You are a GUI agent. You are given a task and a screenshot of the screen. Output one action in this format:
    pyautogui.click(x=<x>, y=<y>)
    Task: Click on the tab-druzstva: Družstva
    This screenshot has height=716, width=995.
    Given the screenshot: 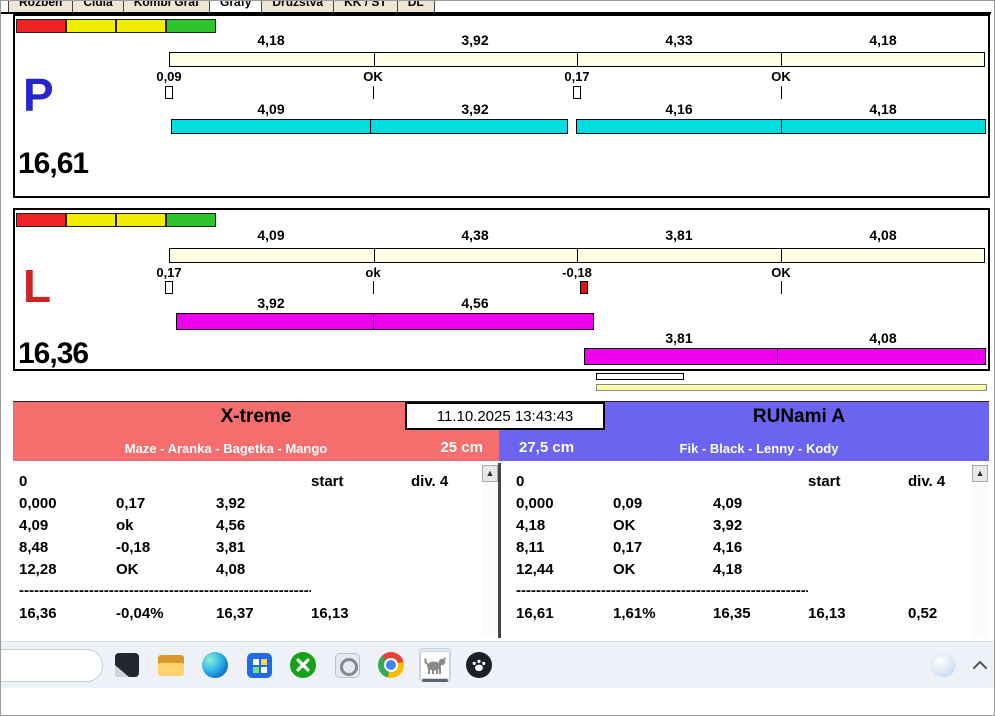 What is the action you would take?
    pyautogui.click(x=298, y=6)
    